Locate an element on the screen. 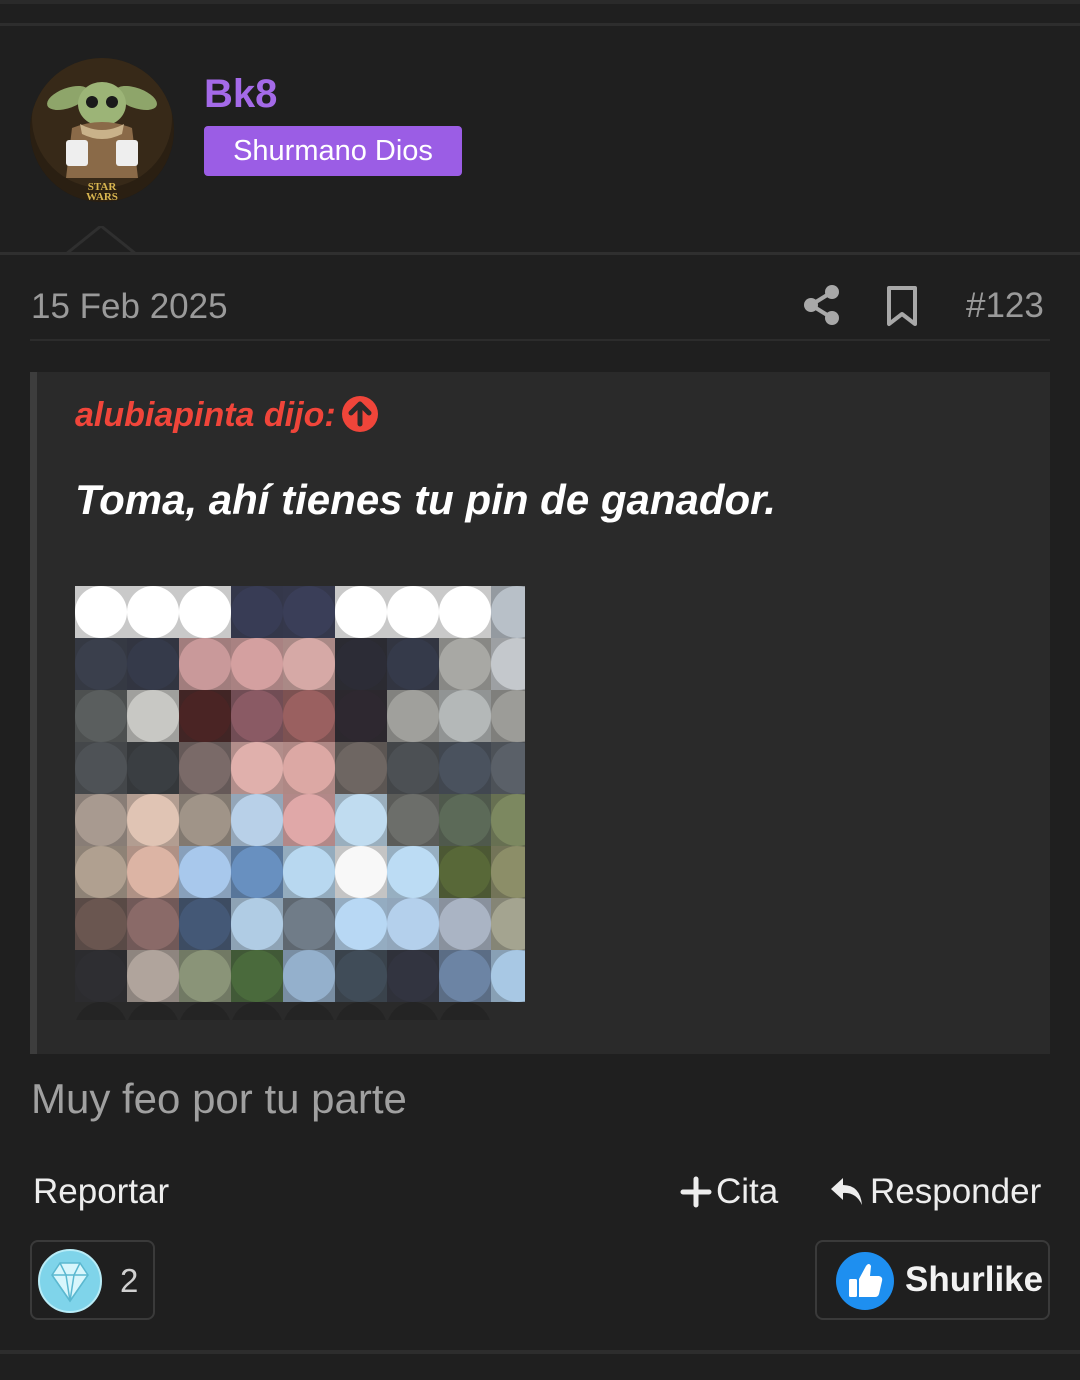  diamond-icon is located at coordinates (70, 1281).